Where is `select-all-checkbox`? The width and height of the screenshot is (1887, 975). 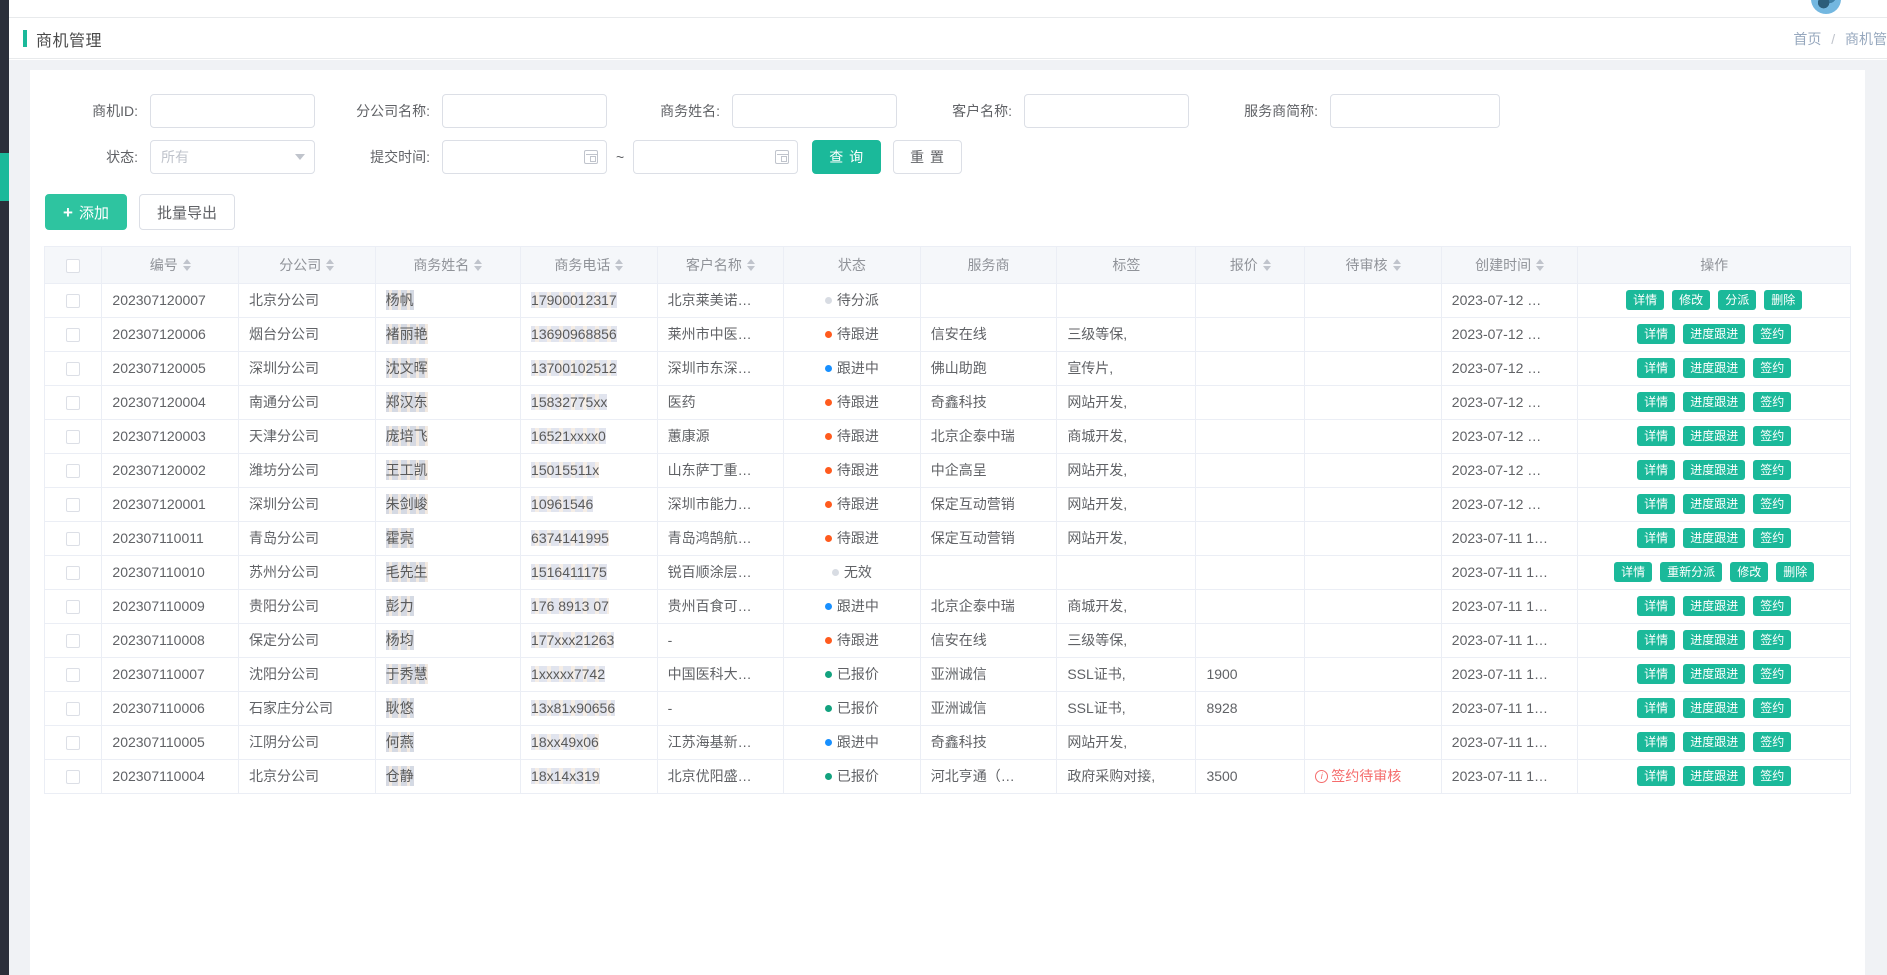
select-all-checkbox is located at coordinates (73, 265).